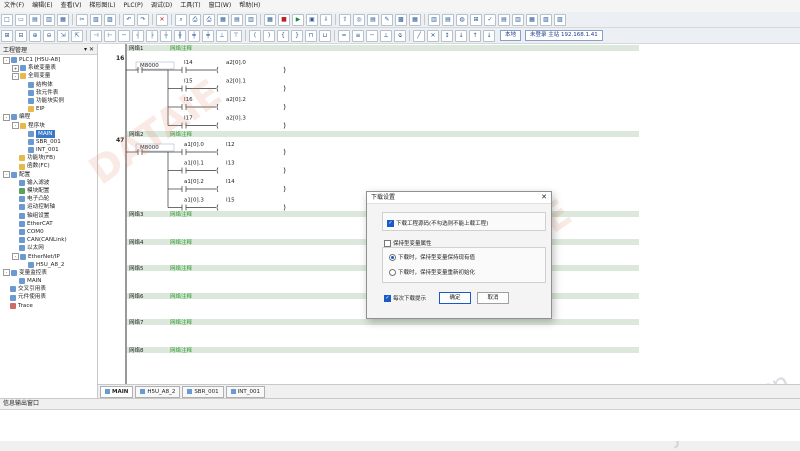 This screenshot has height=451, width=800. What do you see at coordinates (387, 19) in the screenshot?
I see `toolbar-tool-icon: ✎` at bounding box center [387, 19].